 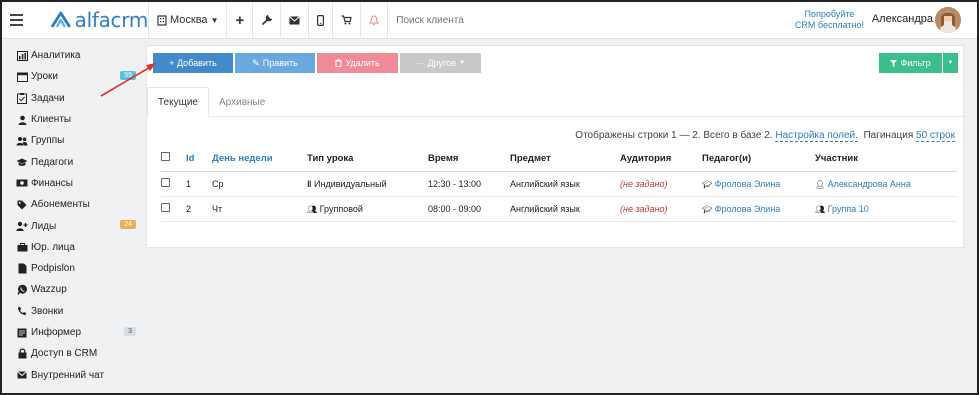 What do you see at coordinates (367, 159) in the screenshot?
I see `column-header-lesson-type: Тип урока` at bounding box center [367, 159].